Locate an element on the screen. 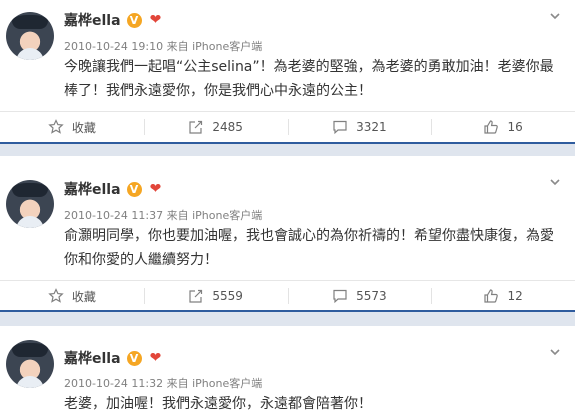 This screenshot has height=417, width=575. like-button: 16 is located at coordinates (503, 127).